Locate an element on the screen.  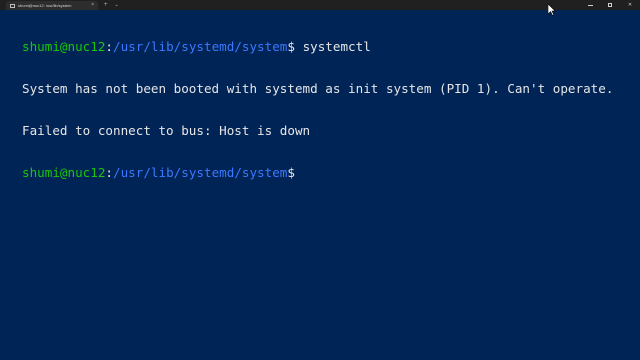
terminal-icon is located at coordinates (12, 5).